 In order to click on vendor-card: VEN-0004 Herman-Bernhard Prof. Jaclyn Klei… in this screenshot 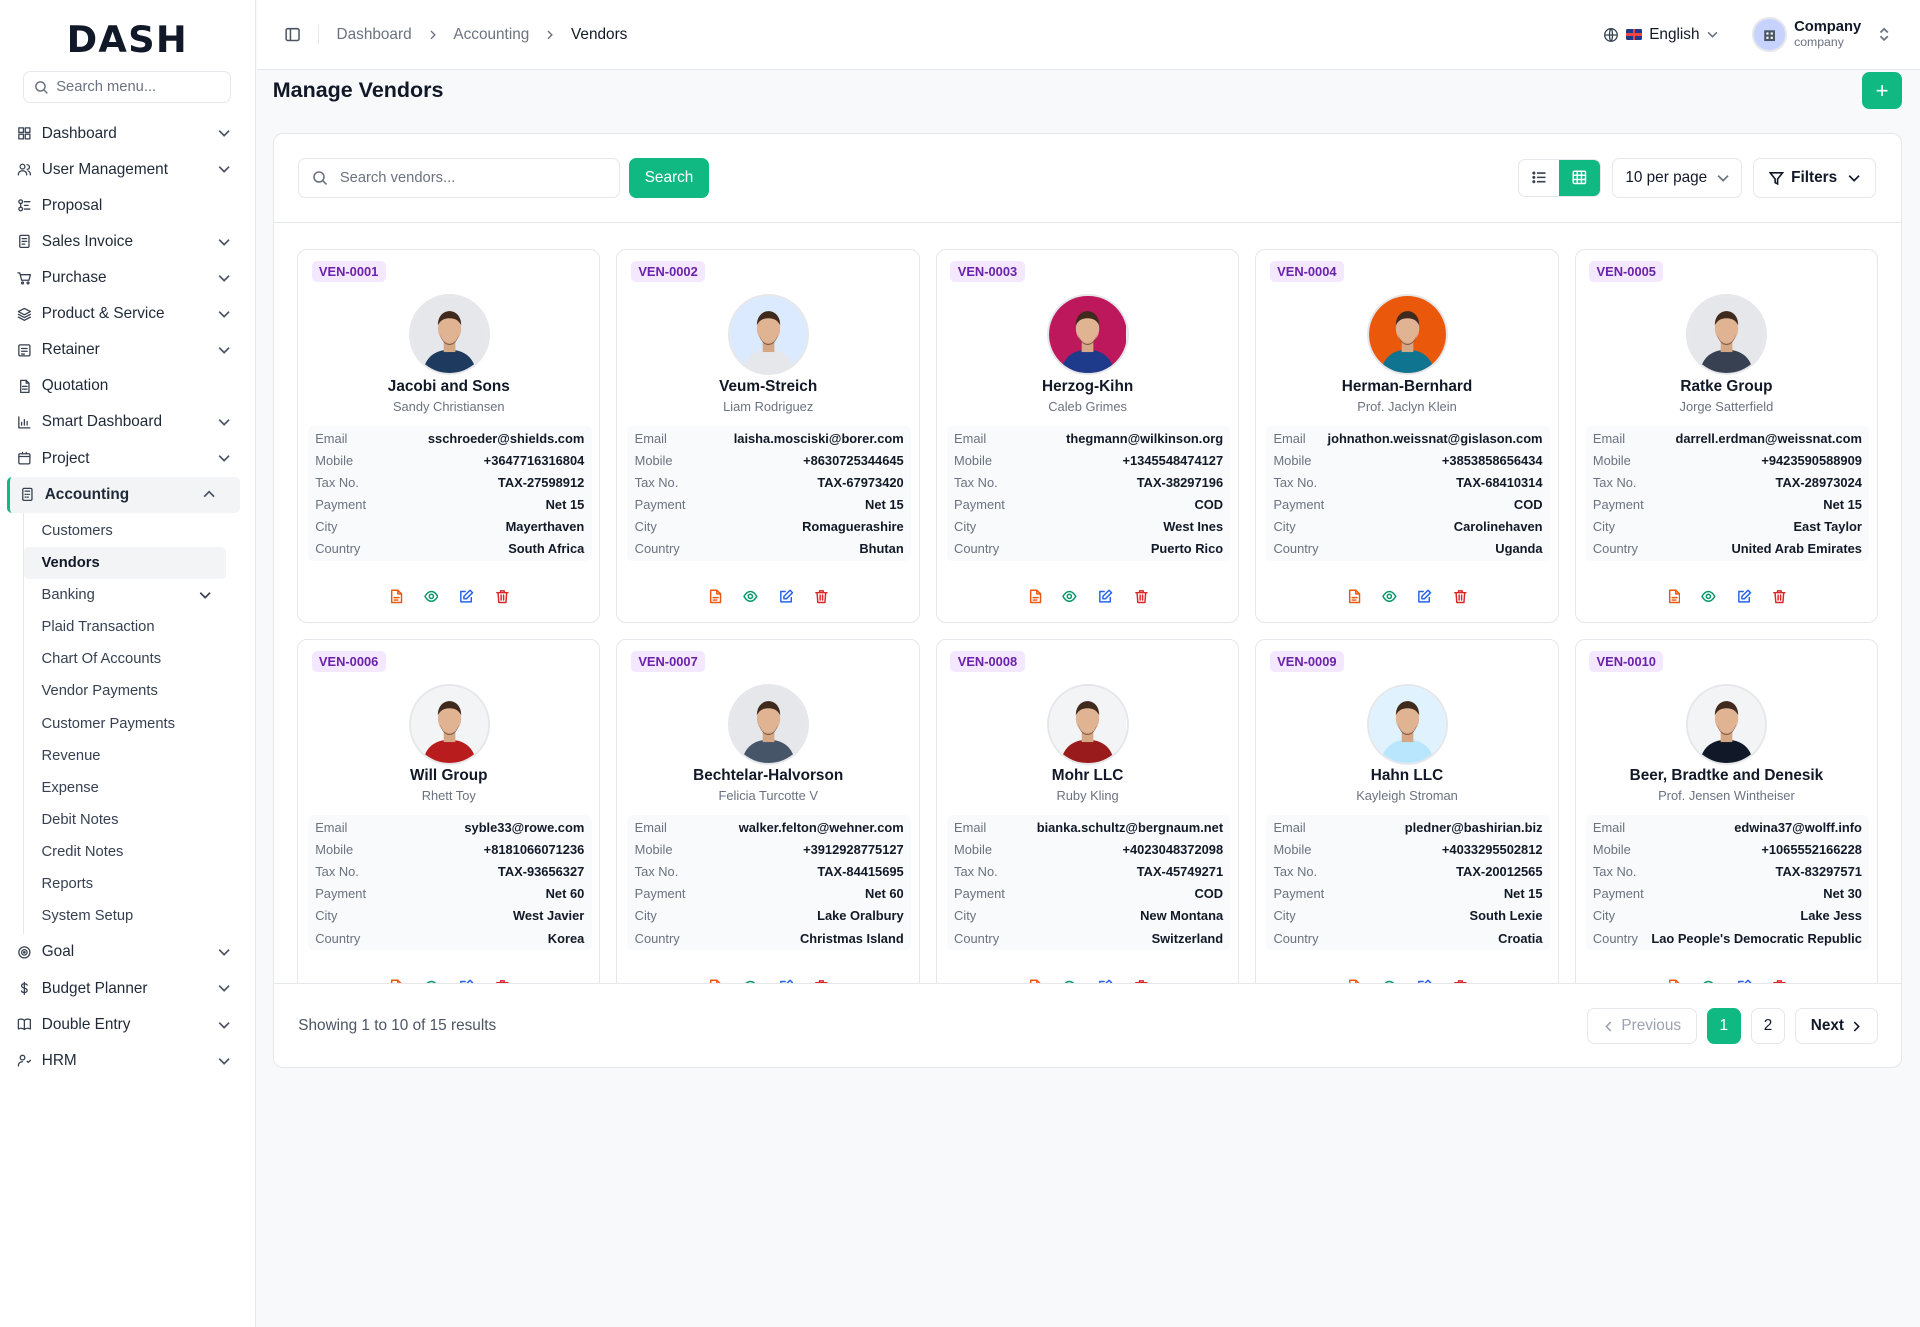, I will do `click(1407, 436)`.